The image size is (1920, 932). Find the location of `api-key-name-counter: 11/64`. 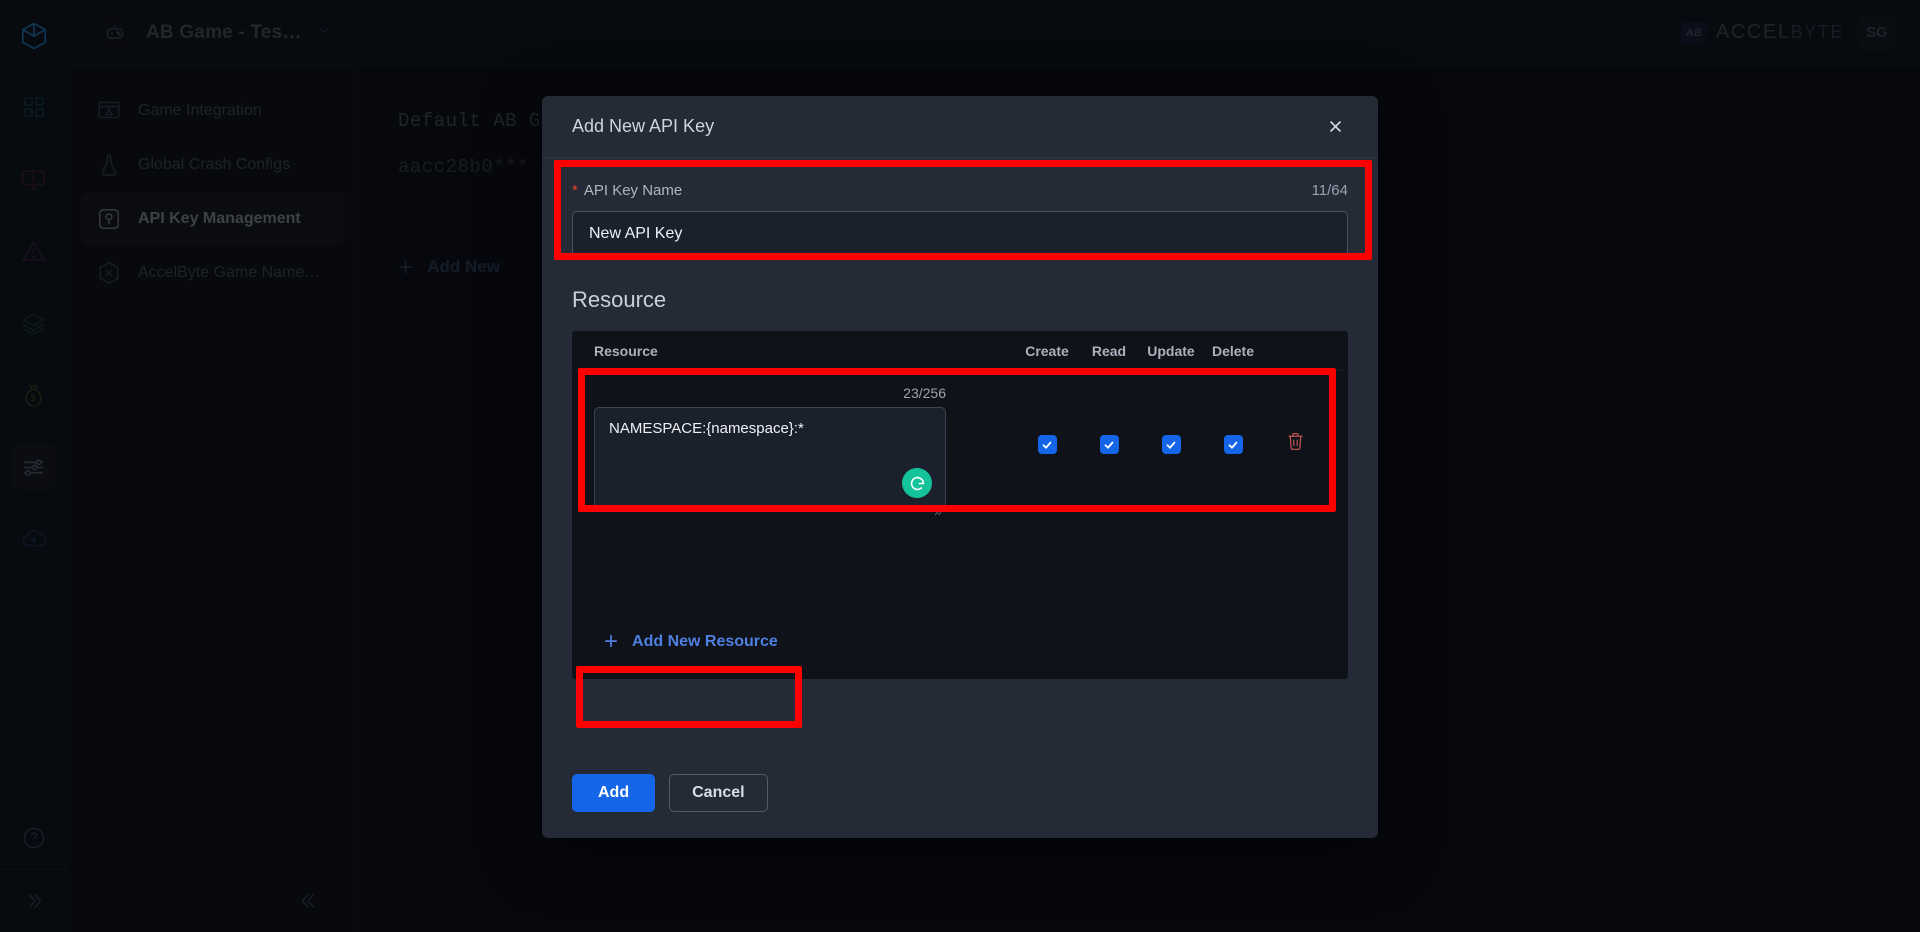

api-key-name-counter: 11/64 is located at coordinates (1329, 190).